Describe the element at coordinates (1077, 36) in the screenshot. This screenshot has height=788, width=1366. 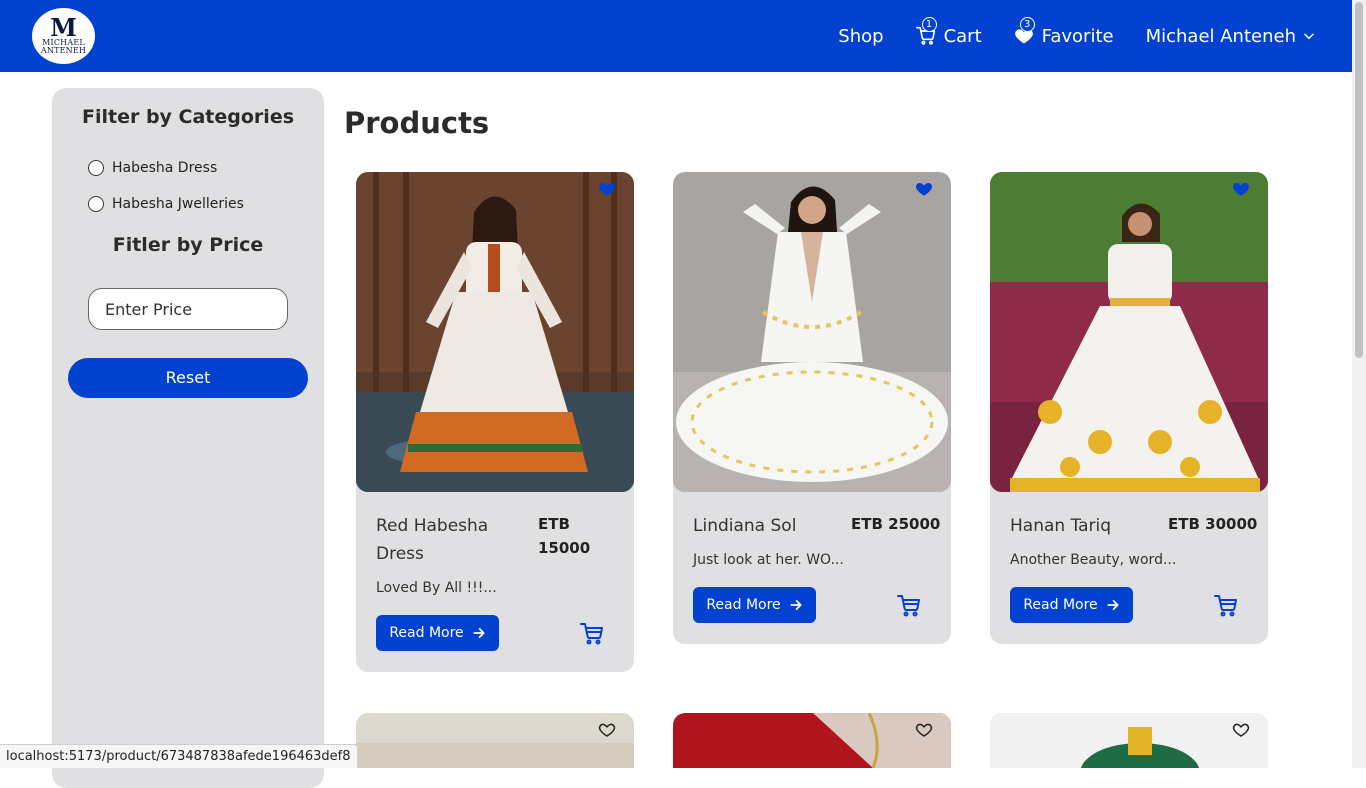
I see `nav-favorite-label: Favorite` at that location.